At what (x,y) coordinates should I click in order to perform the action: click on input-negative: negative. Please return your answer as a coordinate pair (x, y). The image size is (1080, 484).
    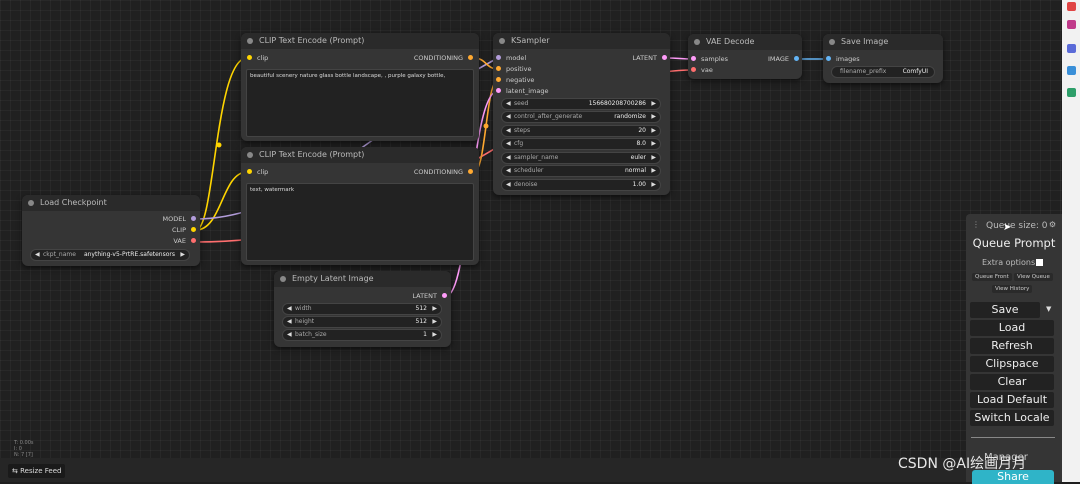
    Looking at the image, I should click on (515, 80).